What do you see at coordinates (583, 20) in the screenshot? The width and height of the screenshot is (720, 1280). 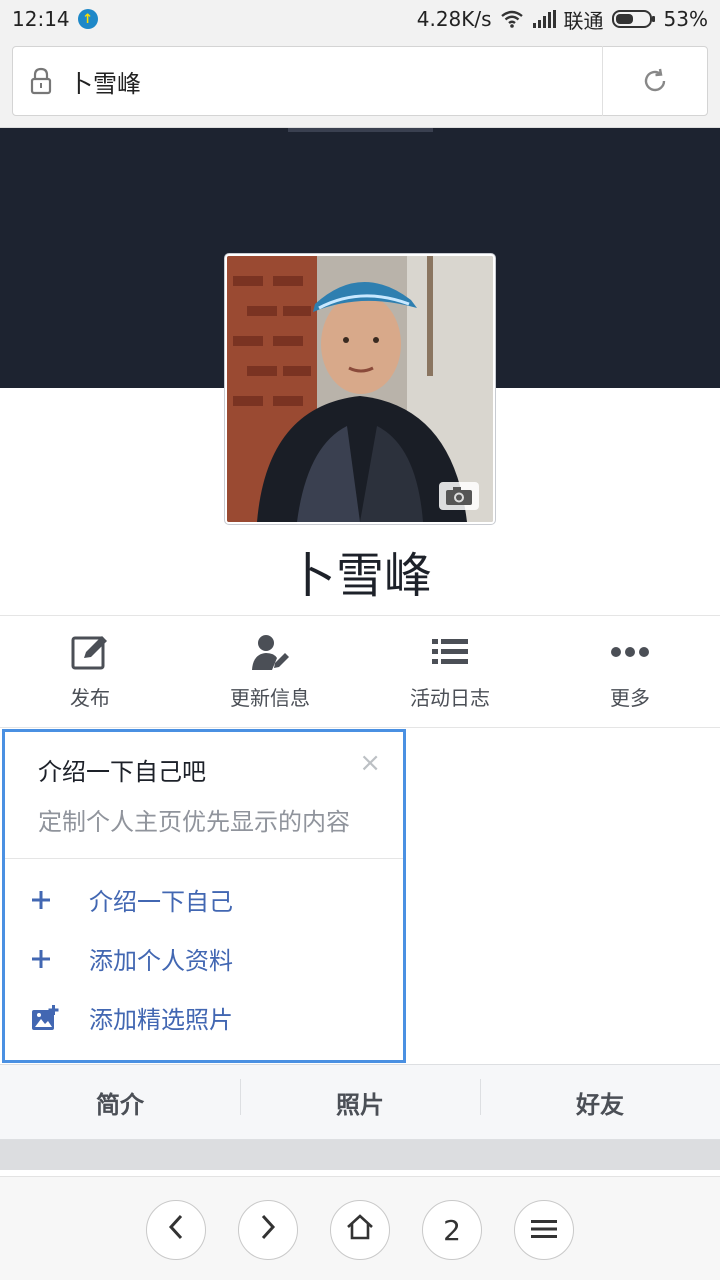 I see `carrier-label: 联通` at bounding box center [583, 20].